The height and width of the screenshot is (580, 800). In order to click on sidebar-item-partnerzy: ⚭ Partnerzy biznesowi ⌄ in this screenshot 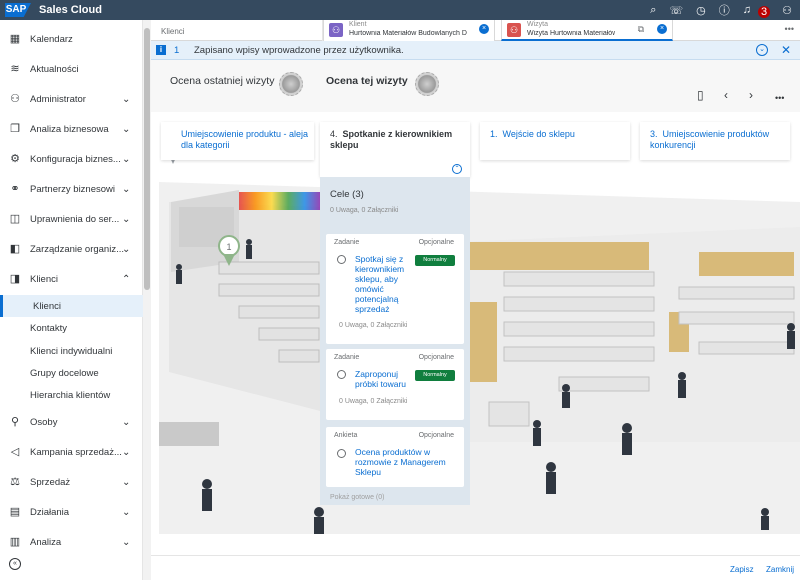, I will do `click(71, 189)`.